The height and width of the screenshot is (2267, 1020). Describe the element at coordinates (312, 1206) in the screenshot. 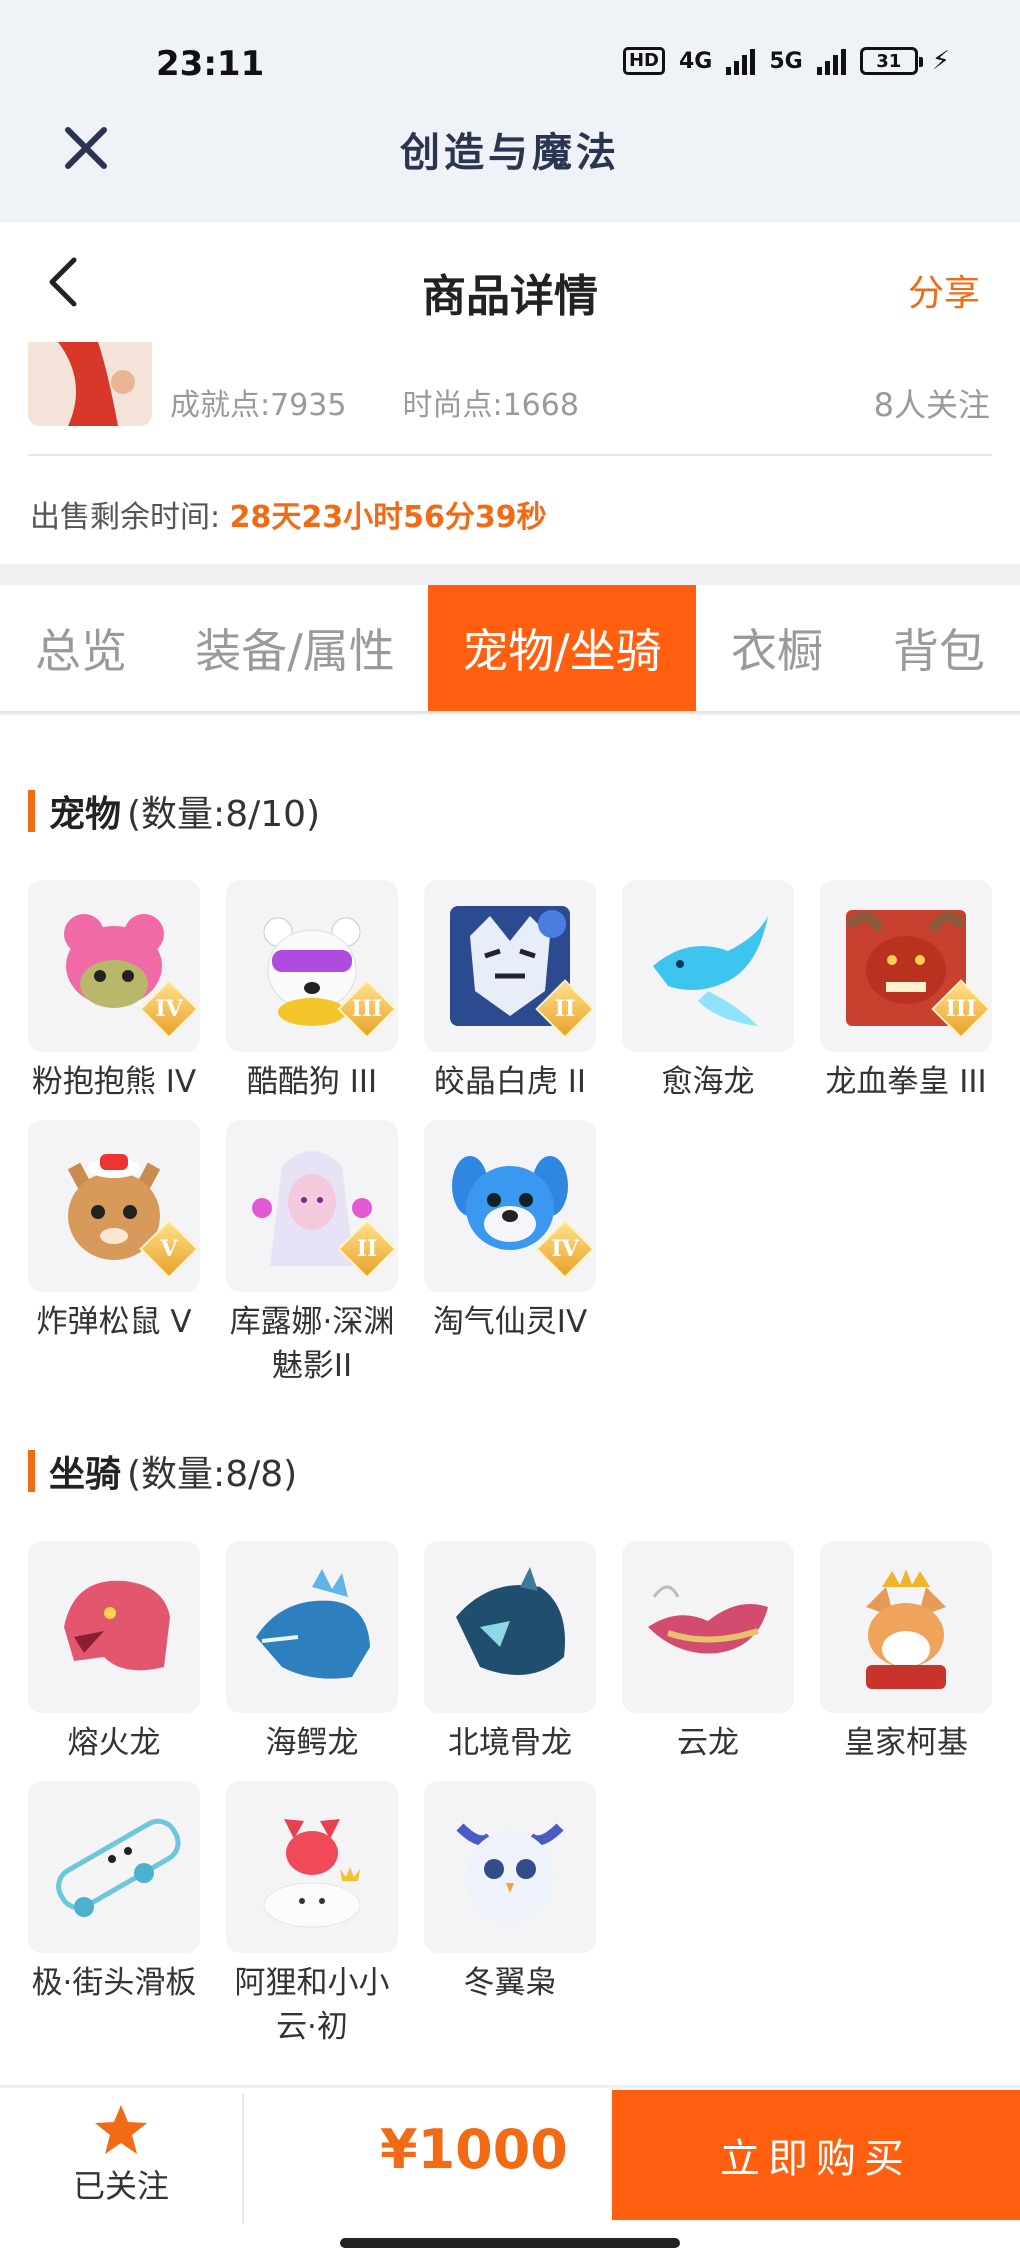

I see `kuluna-abyss-icon: II` at that location.